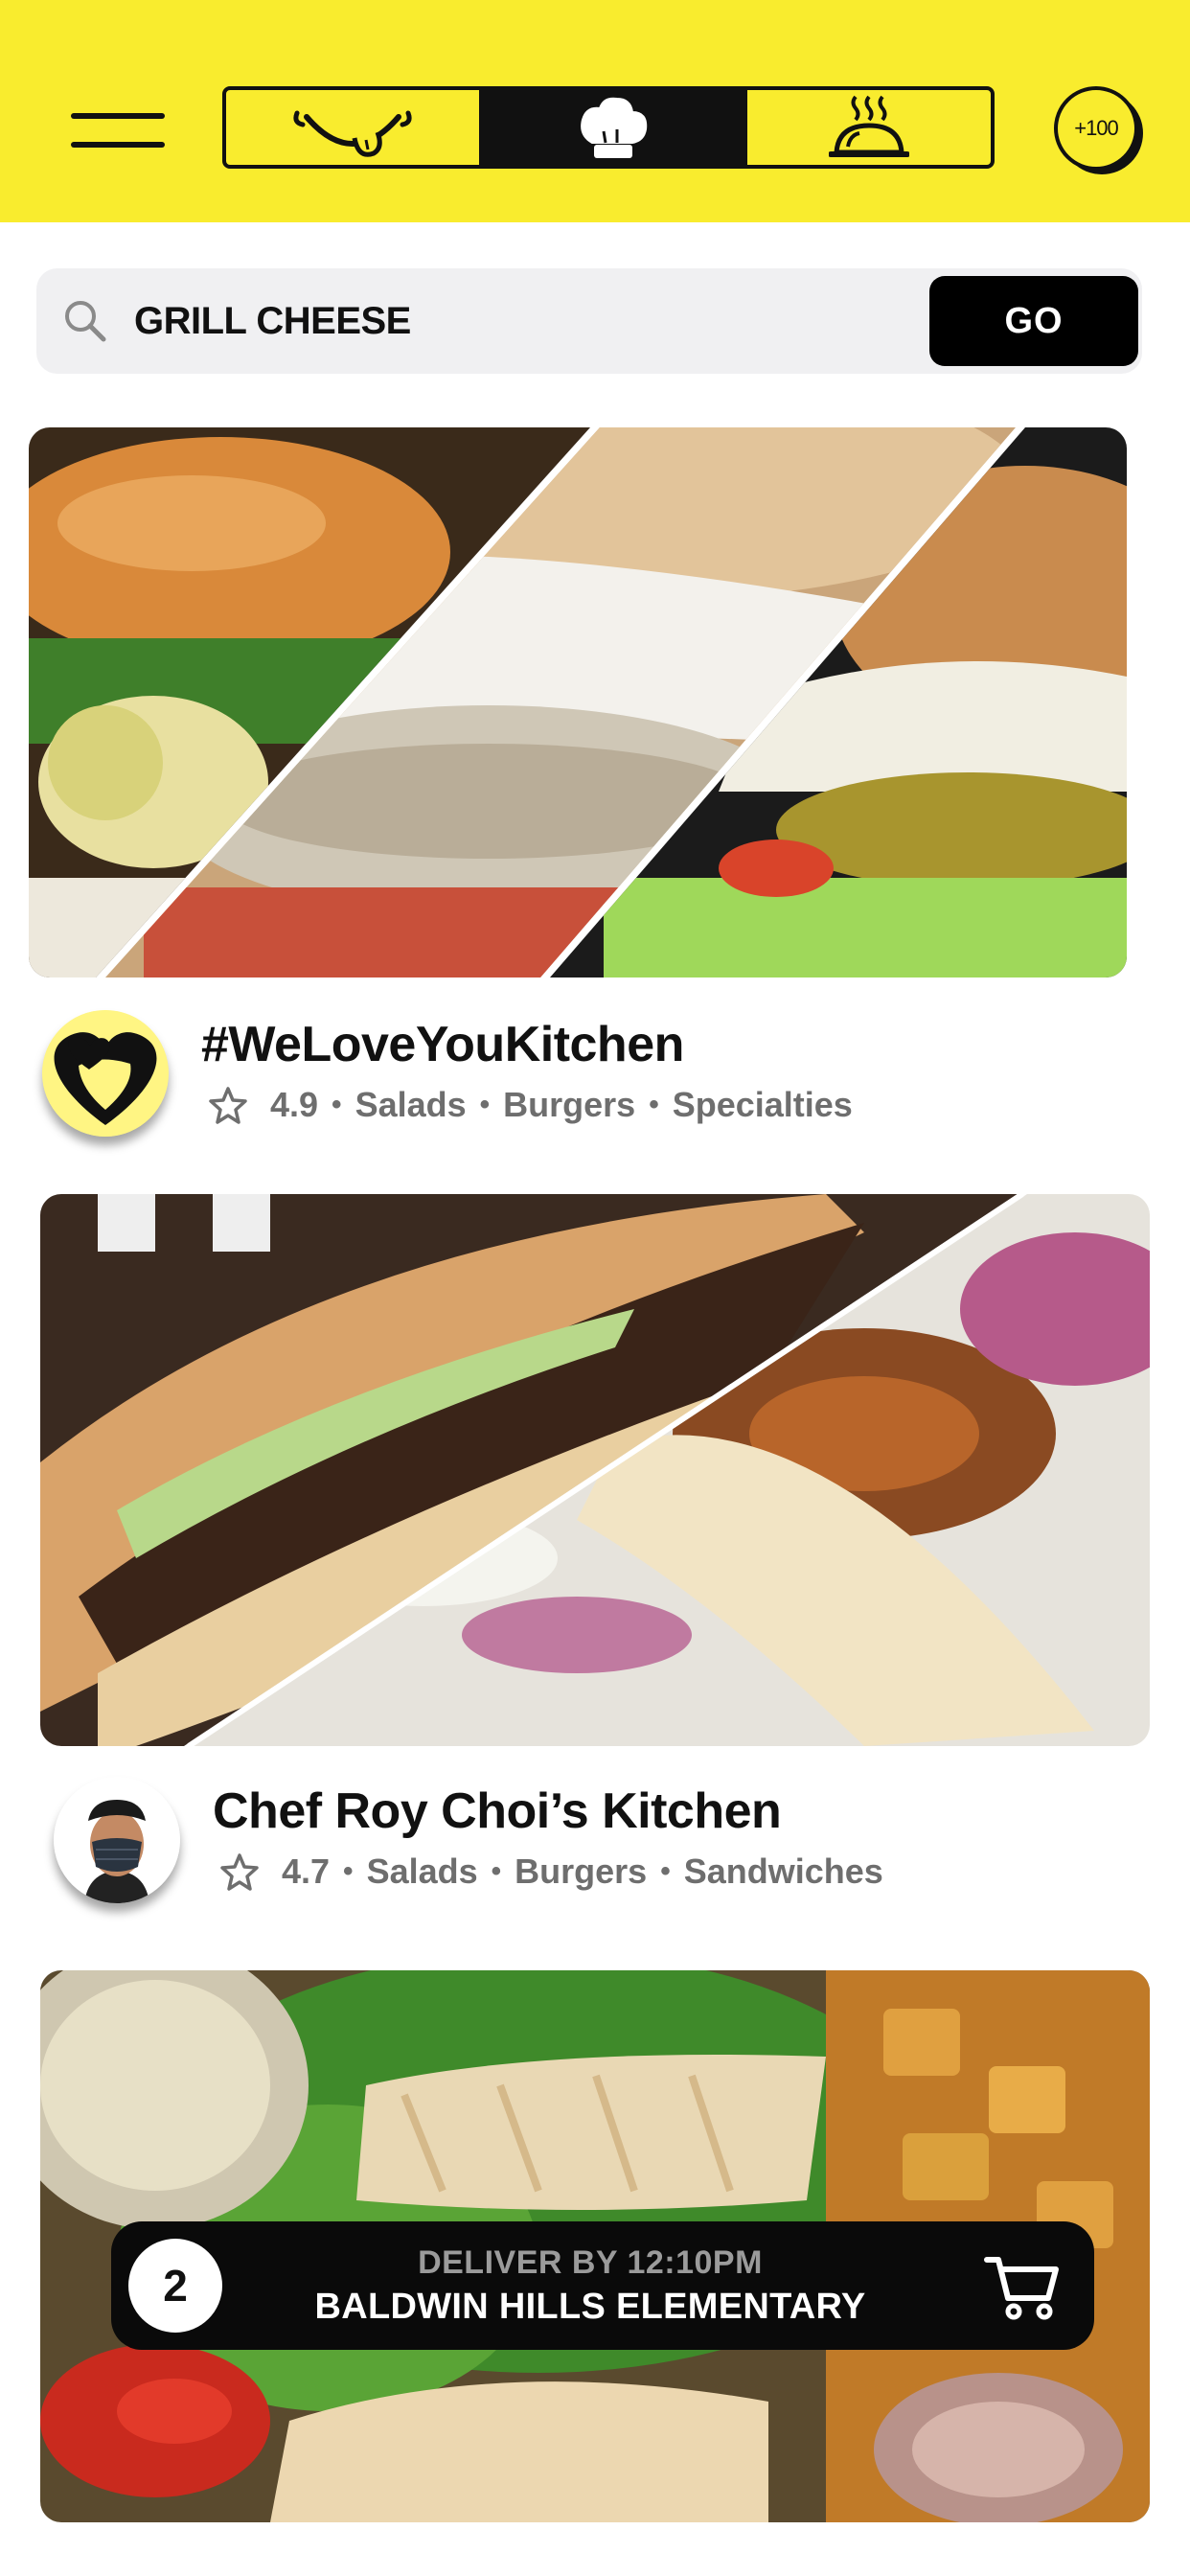 This screenshot has width=1190, height=2576. I want to click on tab-chefs, so click(614, 127).